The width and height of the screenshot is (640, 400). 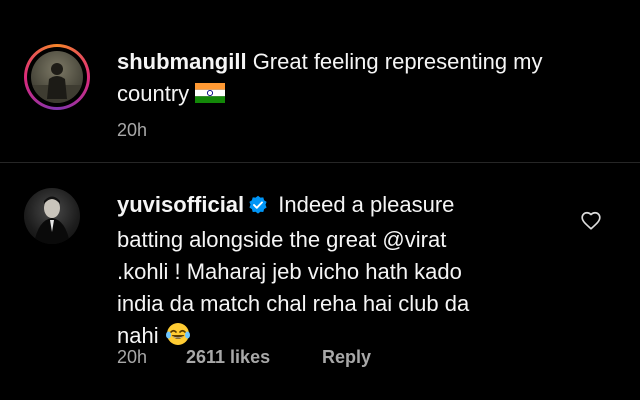 I want to click on avatar-photo, so click(x=57, y=77).